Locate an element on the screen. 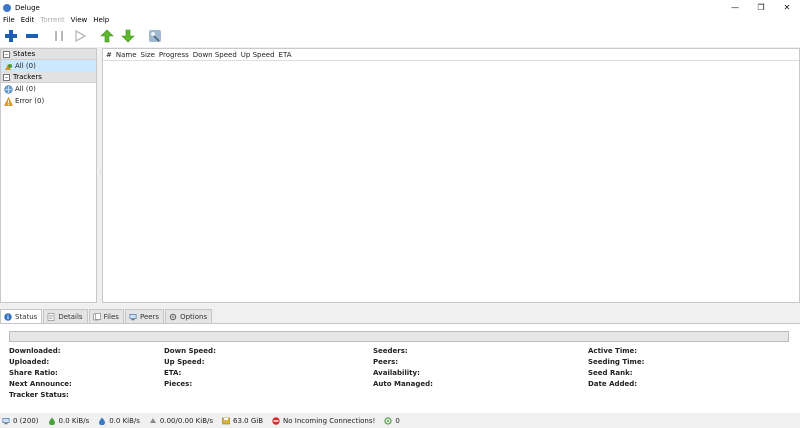  tab-files: Files is located at coordinates (106, 316).